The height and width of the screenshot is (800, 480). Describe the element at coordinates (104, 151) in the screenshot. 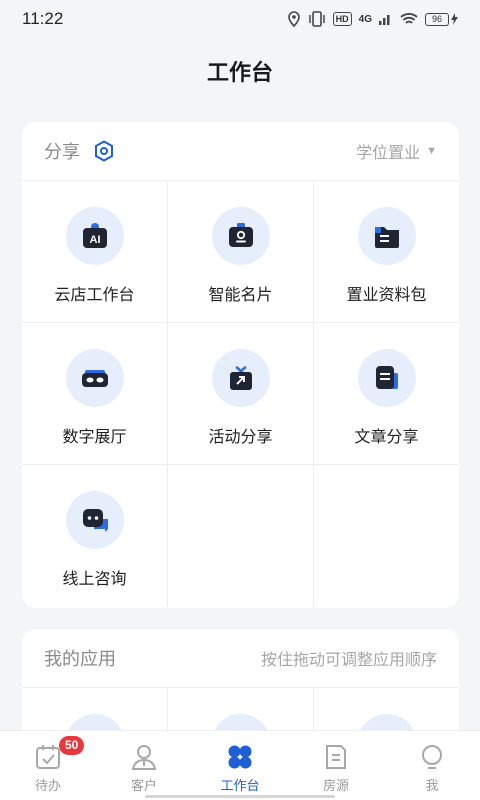

I see `settings-hex-icon` at that location.